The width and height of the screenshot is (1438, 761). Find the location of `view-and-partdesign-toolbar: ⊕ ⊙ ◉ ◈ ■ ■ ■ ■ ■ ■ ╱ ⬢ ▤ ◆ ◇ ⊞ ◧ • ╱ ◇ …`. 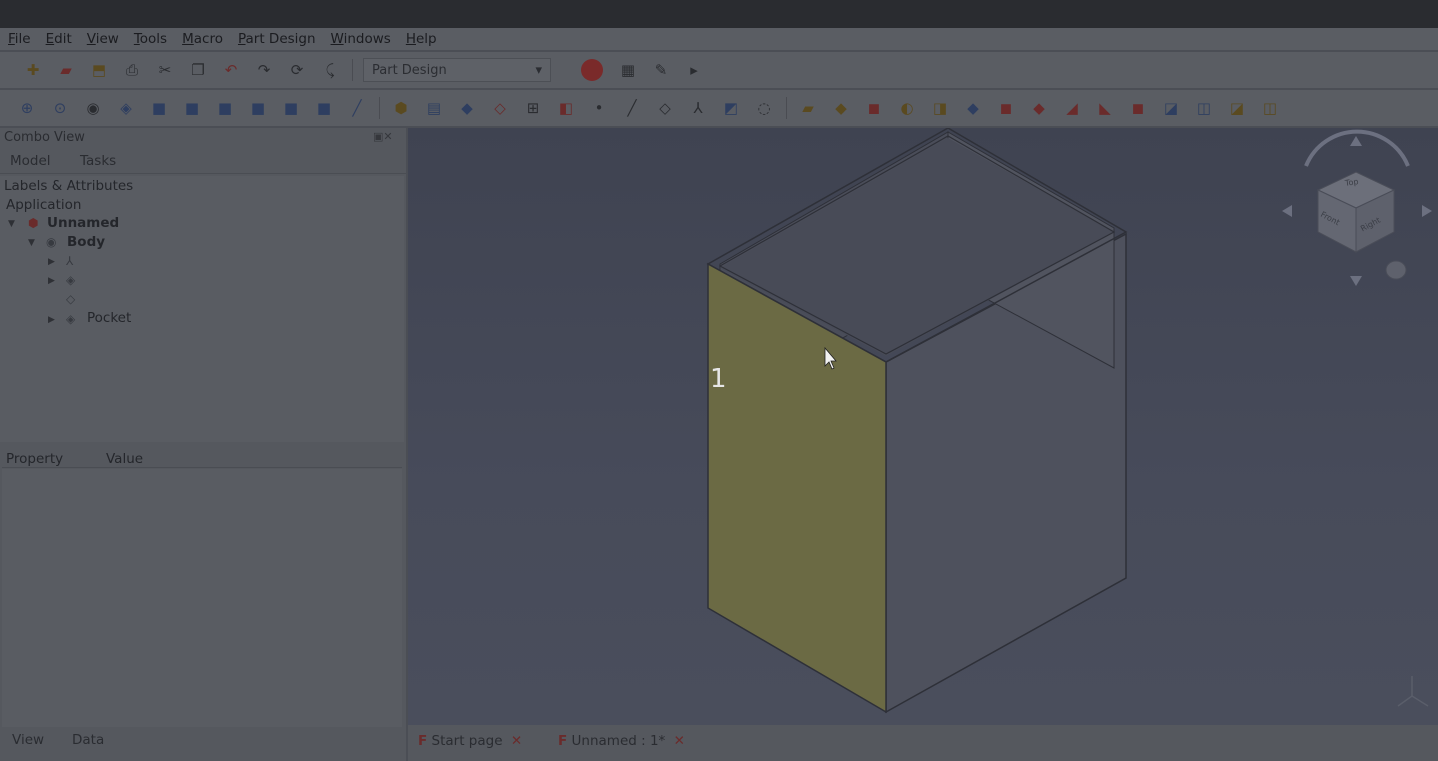

view-and-partdesign-toolbar: ⊕ ⊙ ◉ ◈ ■ ■ ■ ■ ■ ■ ╱ ⬢ ▤ ◆ ◇ ⊞ ◧ • ╱ ◇ … is located at coordinates (719, 108).